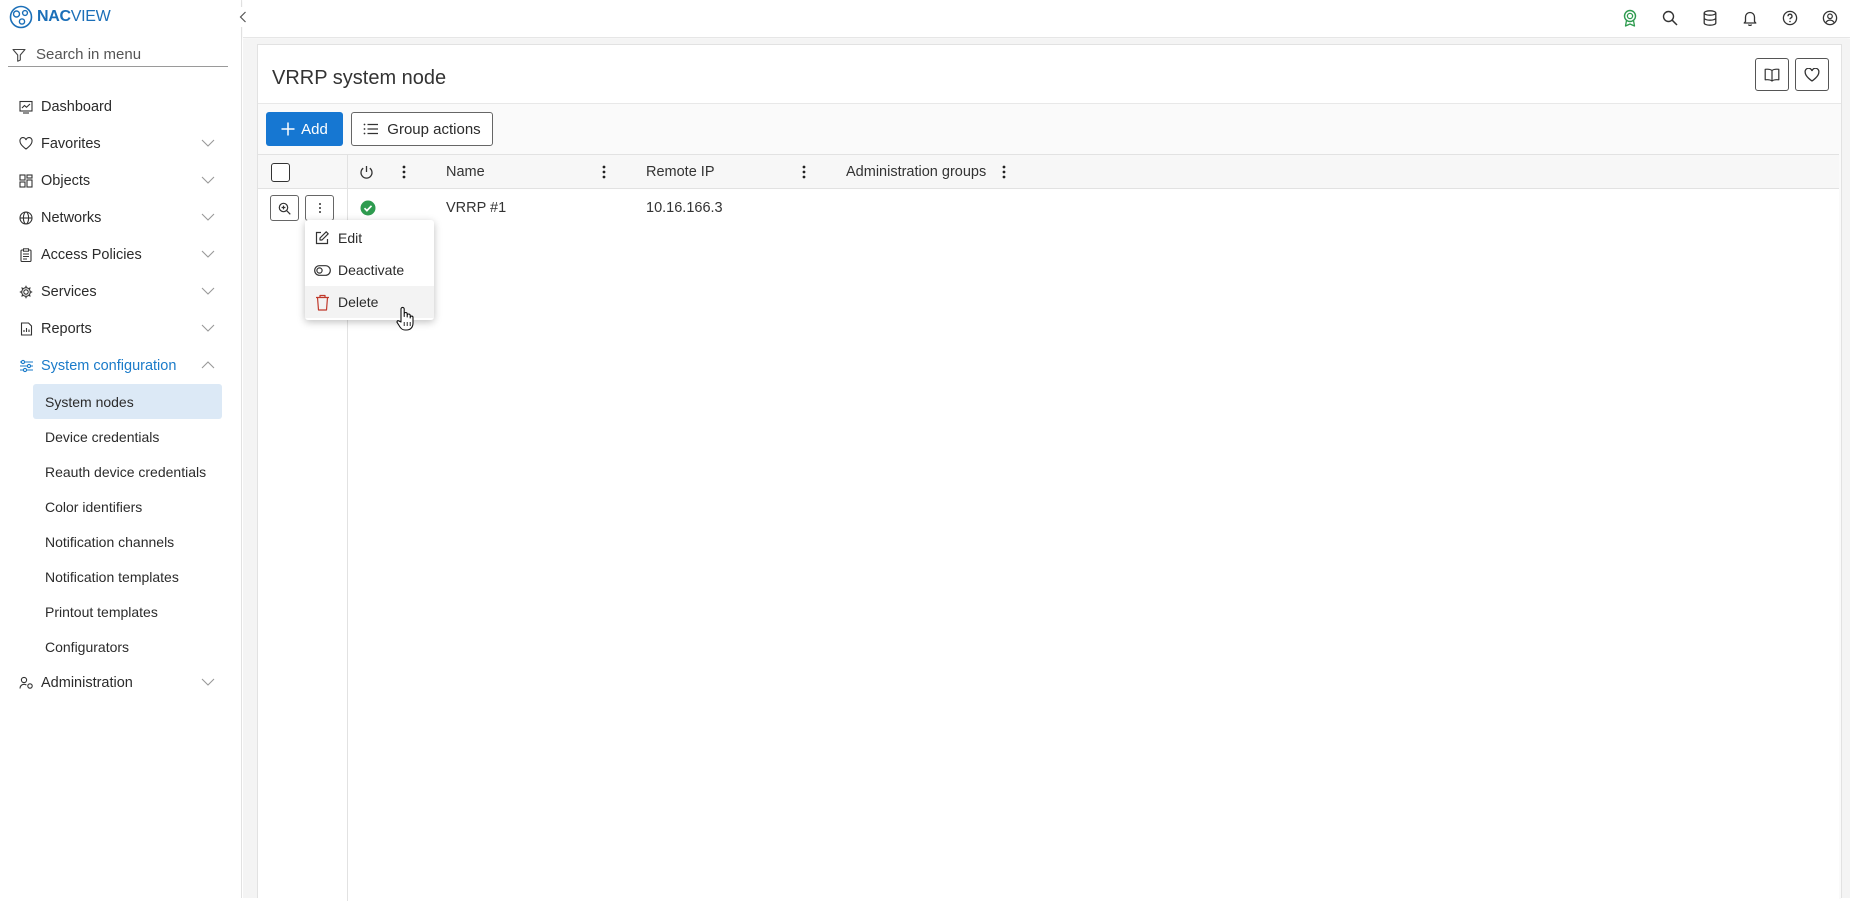 The height and width of the screenshot is (901, 1850). I want to click on top-bar, so click(1046, 19).